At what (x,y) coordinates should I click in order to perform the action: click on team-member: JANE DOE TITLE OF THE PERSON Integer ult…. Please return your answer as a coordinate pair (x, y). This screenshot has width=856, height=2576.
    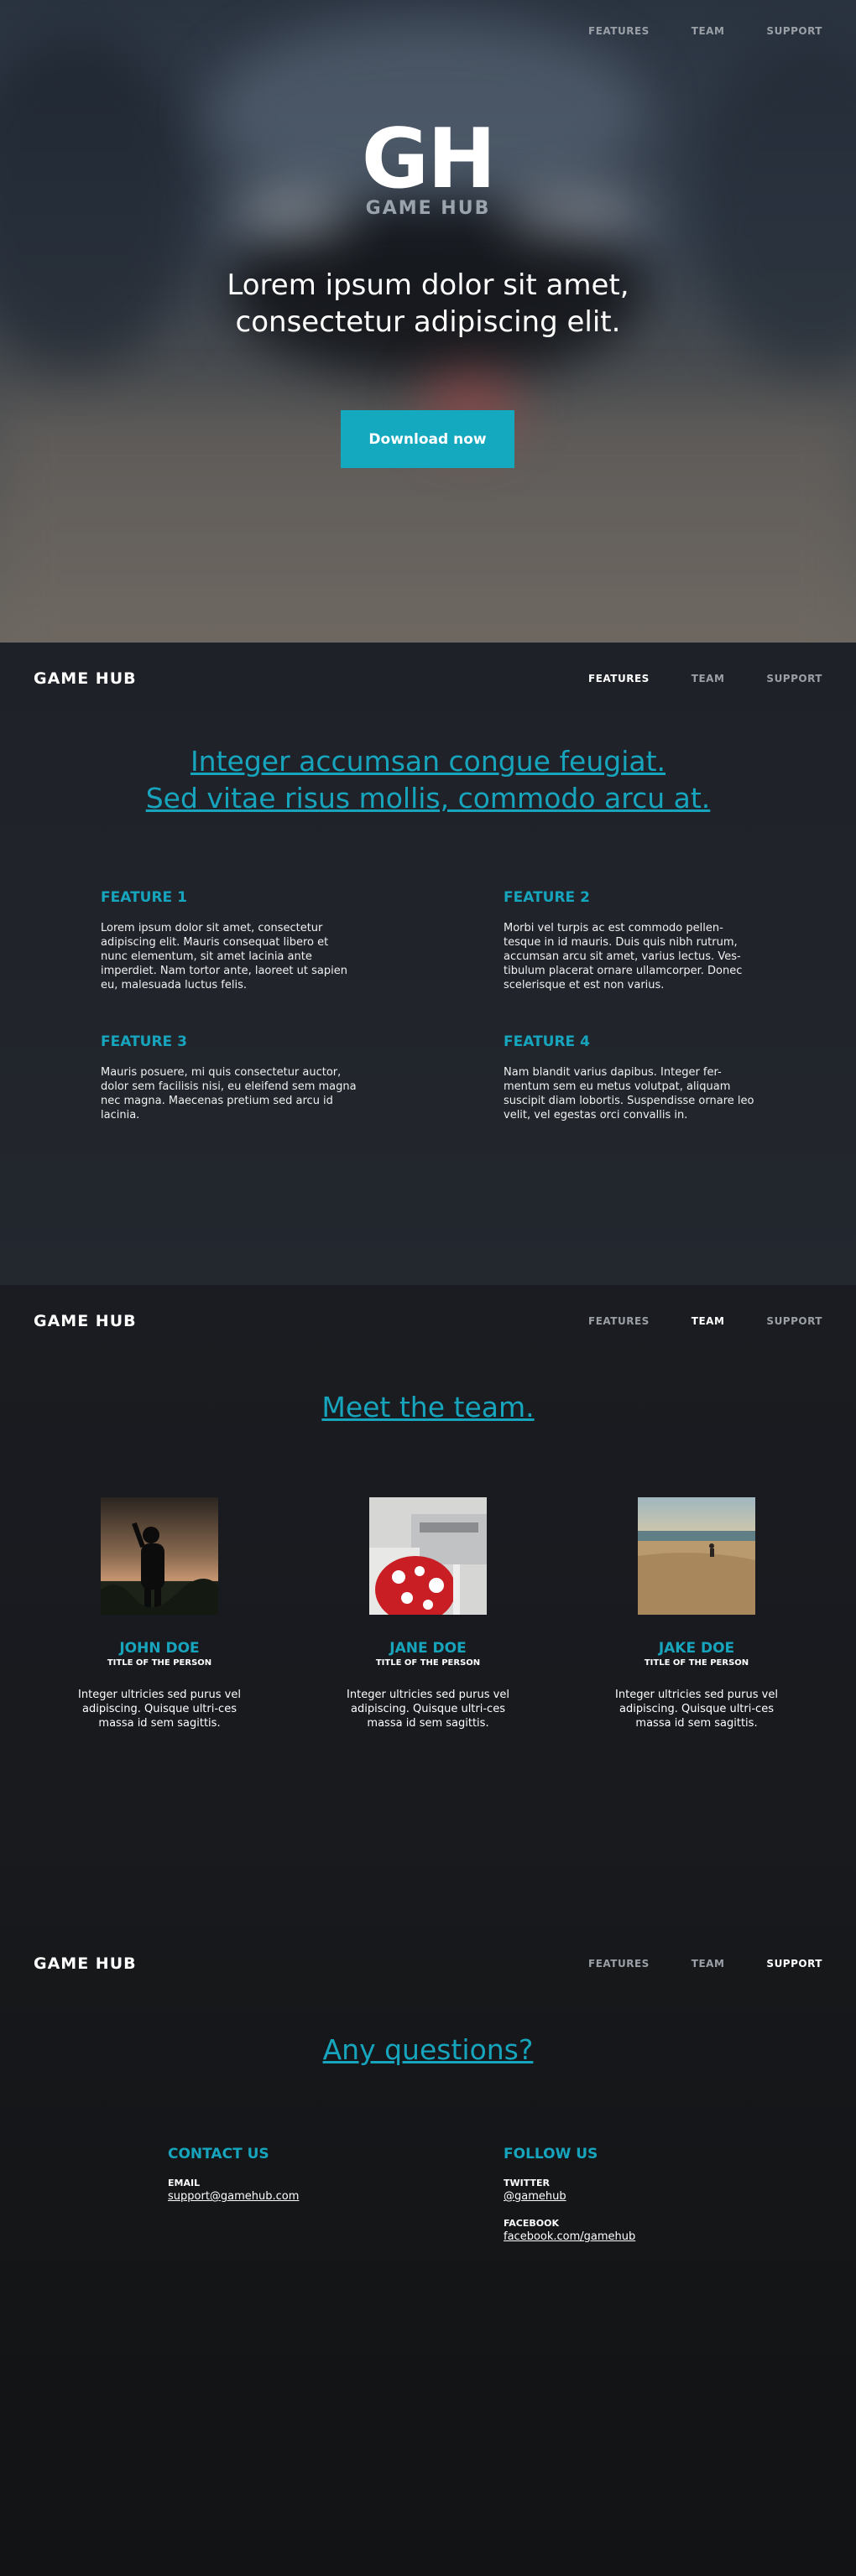
    Looking at the image, I should click on (428, 1613).